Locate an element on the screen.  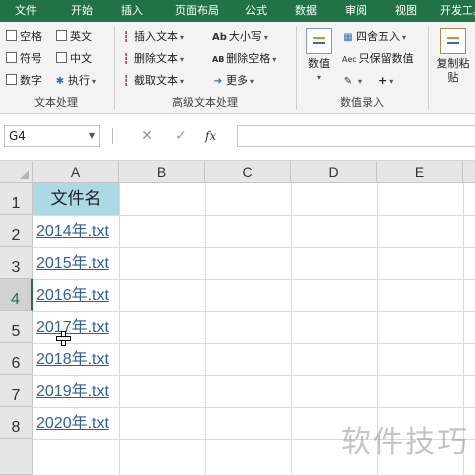
keep-value-label: 只保留数值 is located at coordinates (386, 58).